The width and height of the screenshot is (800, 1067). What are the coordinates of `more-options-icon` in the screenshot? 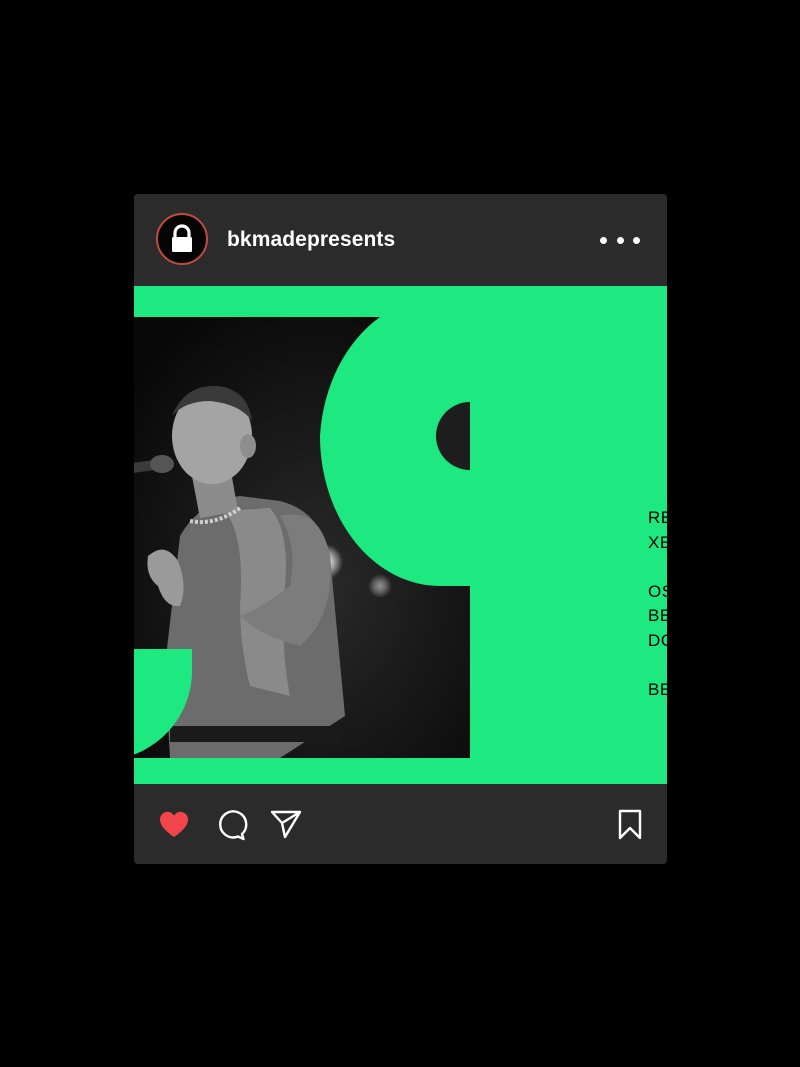 It's located at (620, 240).